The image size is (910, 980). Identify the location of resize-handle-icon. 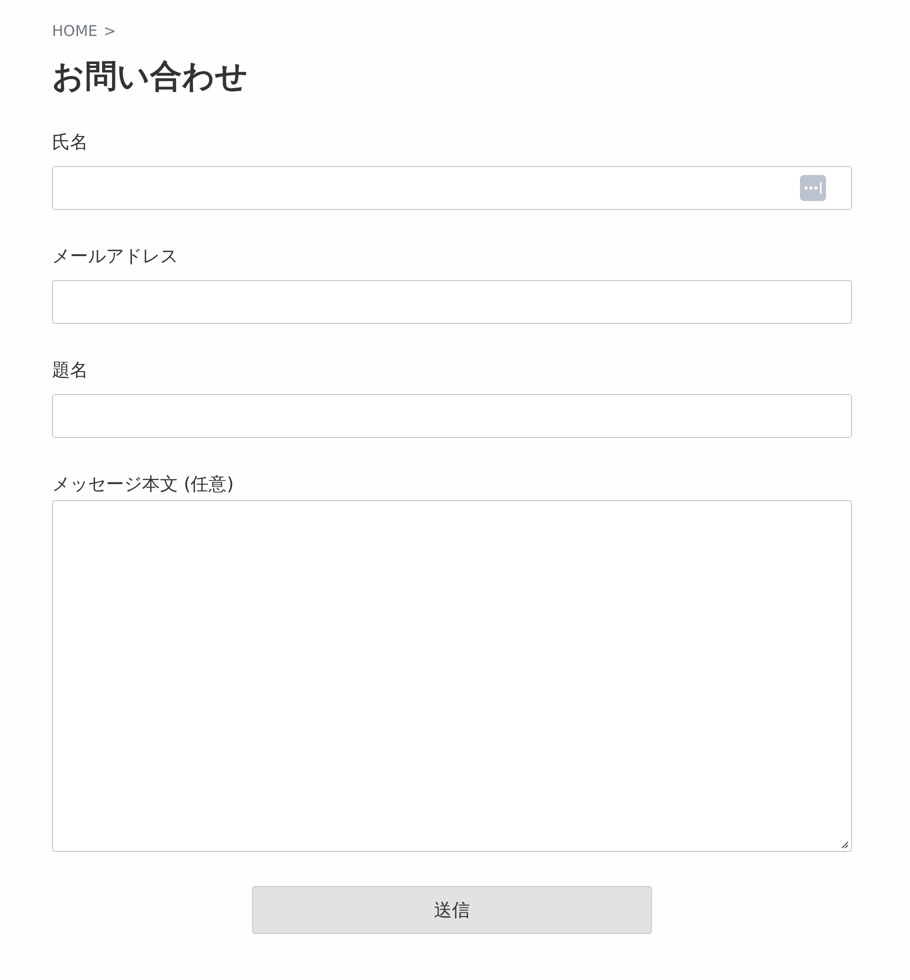
(845, 845).